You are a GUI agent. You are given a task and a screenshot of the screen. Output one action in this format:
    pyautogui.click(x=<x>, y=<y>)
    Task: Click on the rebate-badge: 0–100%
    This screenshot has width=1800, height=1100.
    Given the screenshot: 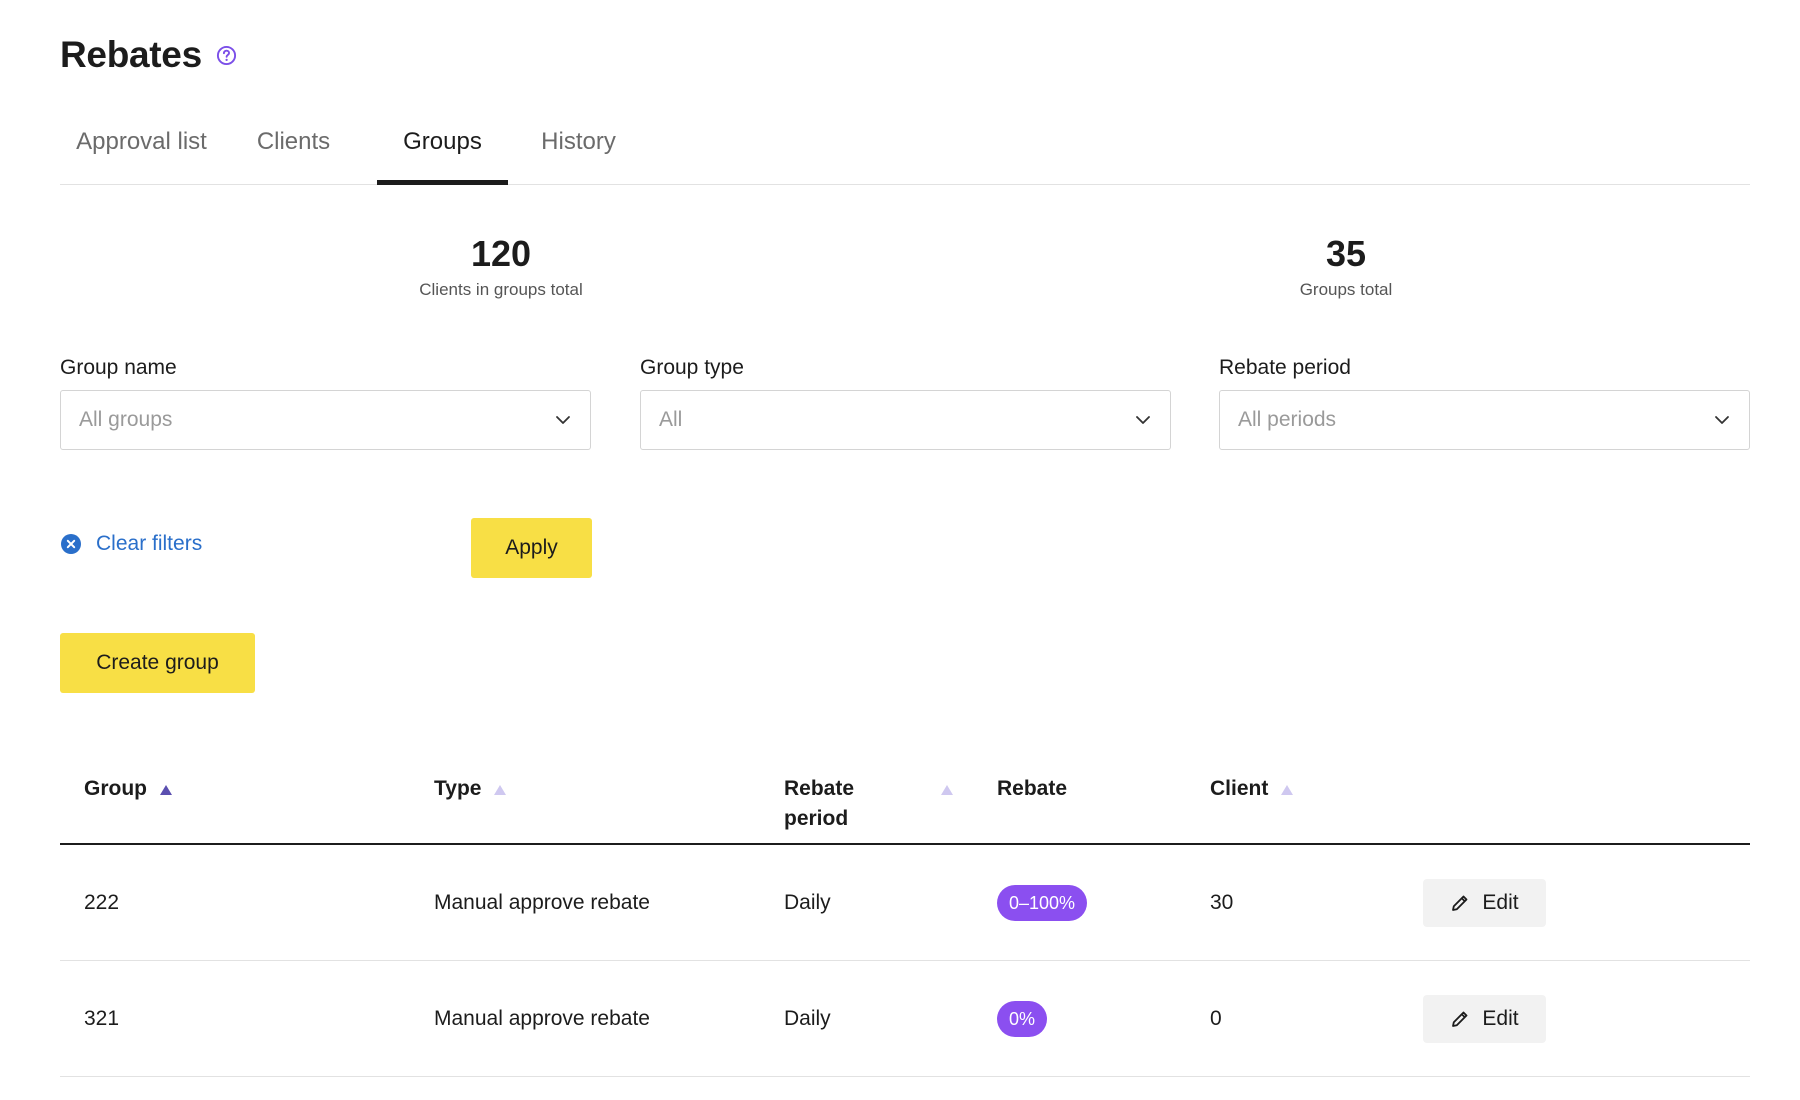 What is the action you would take?
    pyautogui.click(x=1042, y=903)
    